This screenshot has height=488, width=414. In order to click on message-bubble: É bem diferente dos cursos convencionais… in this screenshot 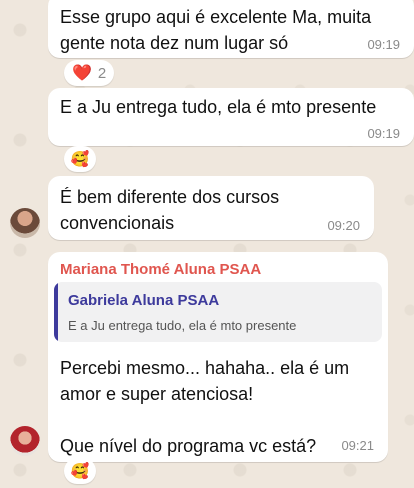, I will do `click(211, 208)`.